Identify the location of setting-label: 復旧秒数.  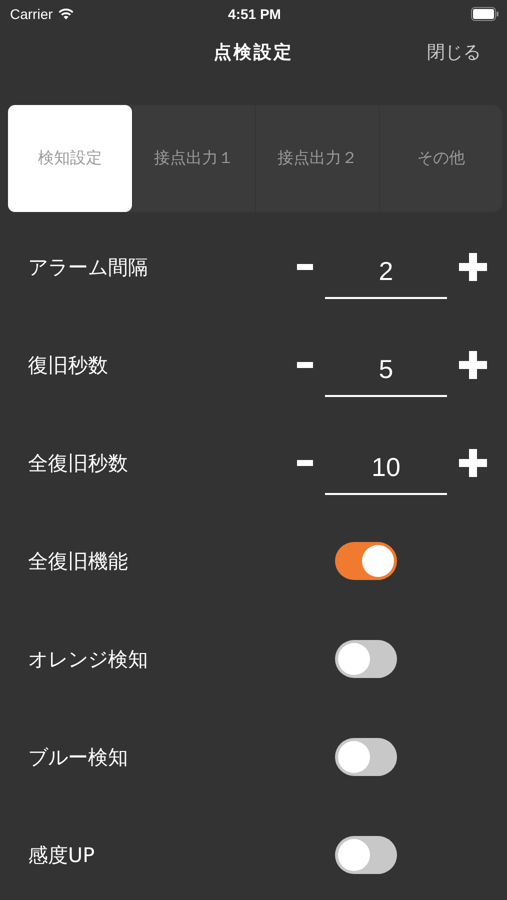
(68, 365).